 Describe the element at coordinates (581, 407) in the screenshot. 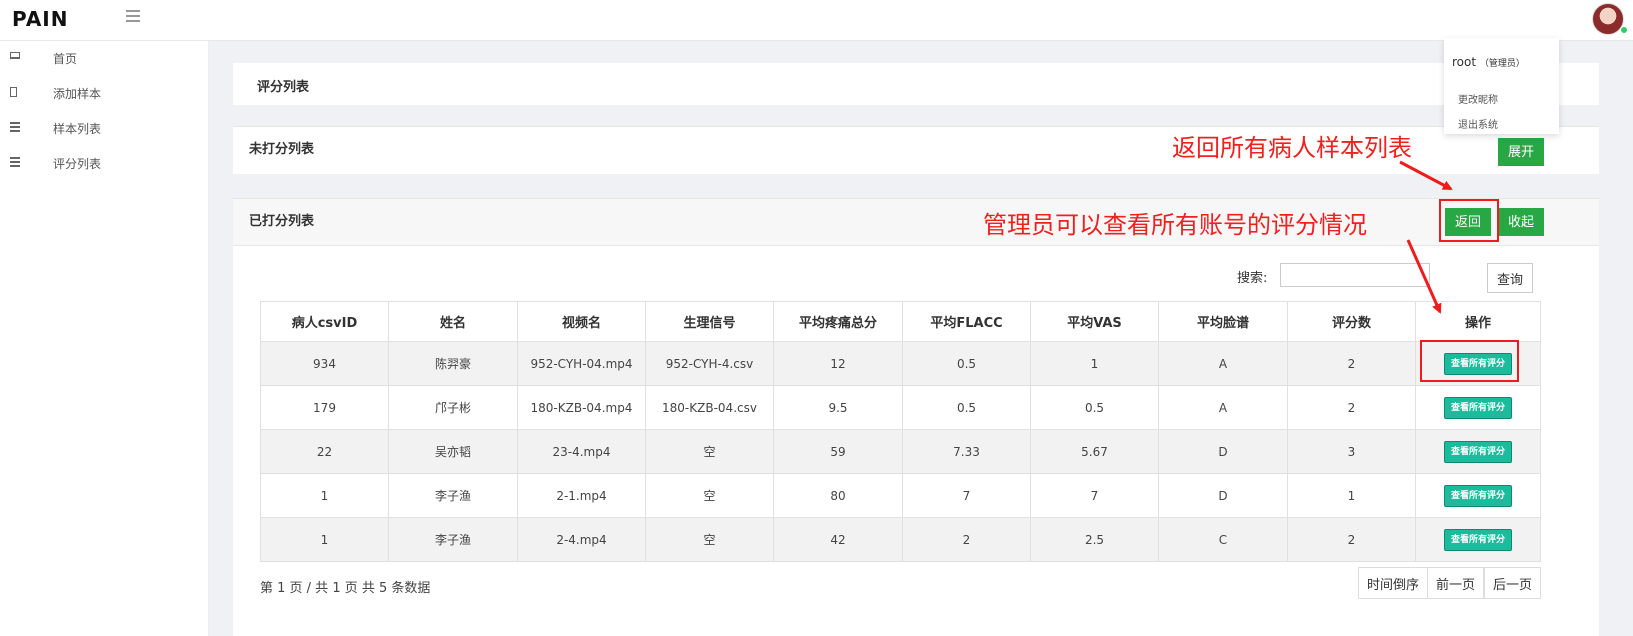

I see `table-cell: 180-KZB-04.mp4` at that location.